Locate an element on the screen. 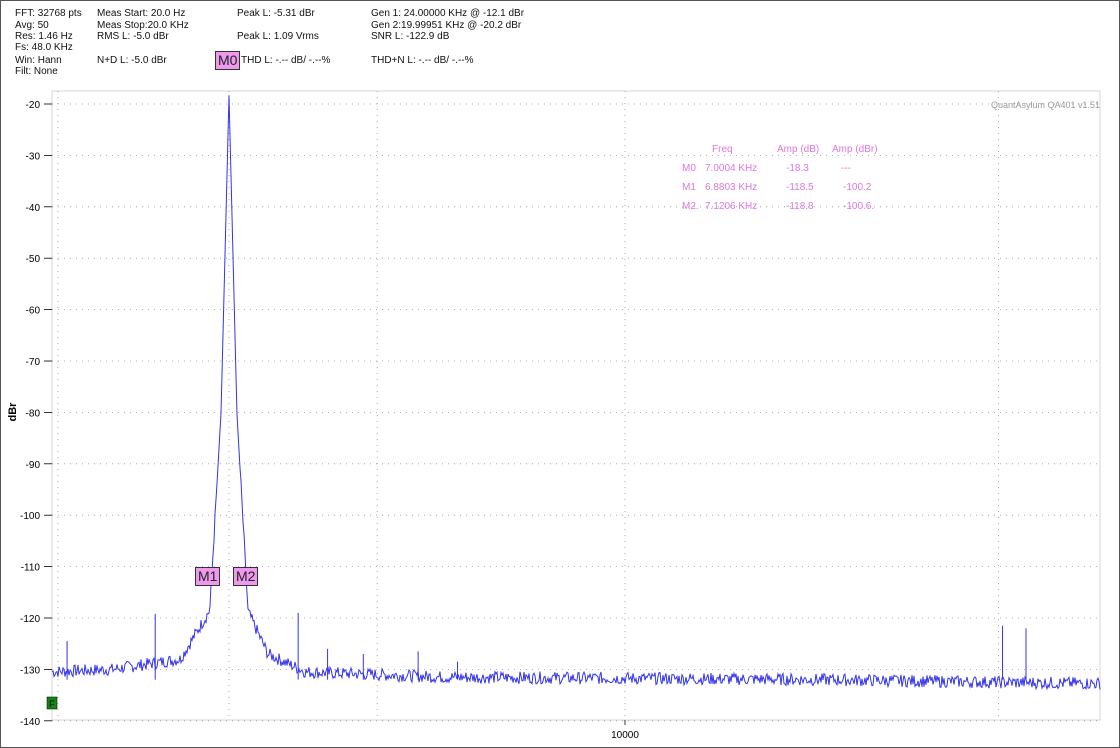 The height and width of the screenshot is (748, 1120). y-tick-label: -140 is located at coordinates (30, 722).